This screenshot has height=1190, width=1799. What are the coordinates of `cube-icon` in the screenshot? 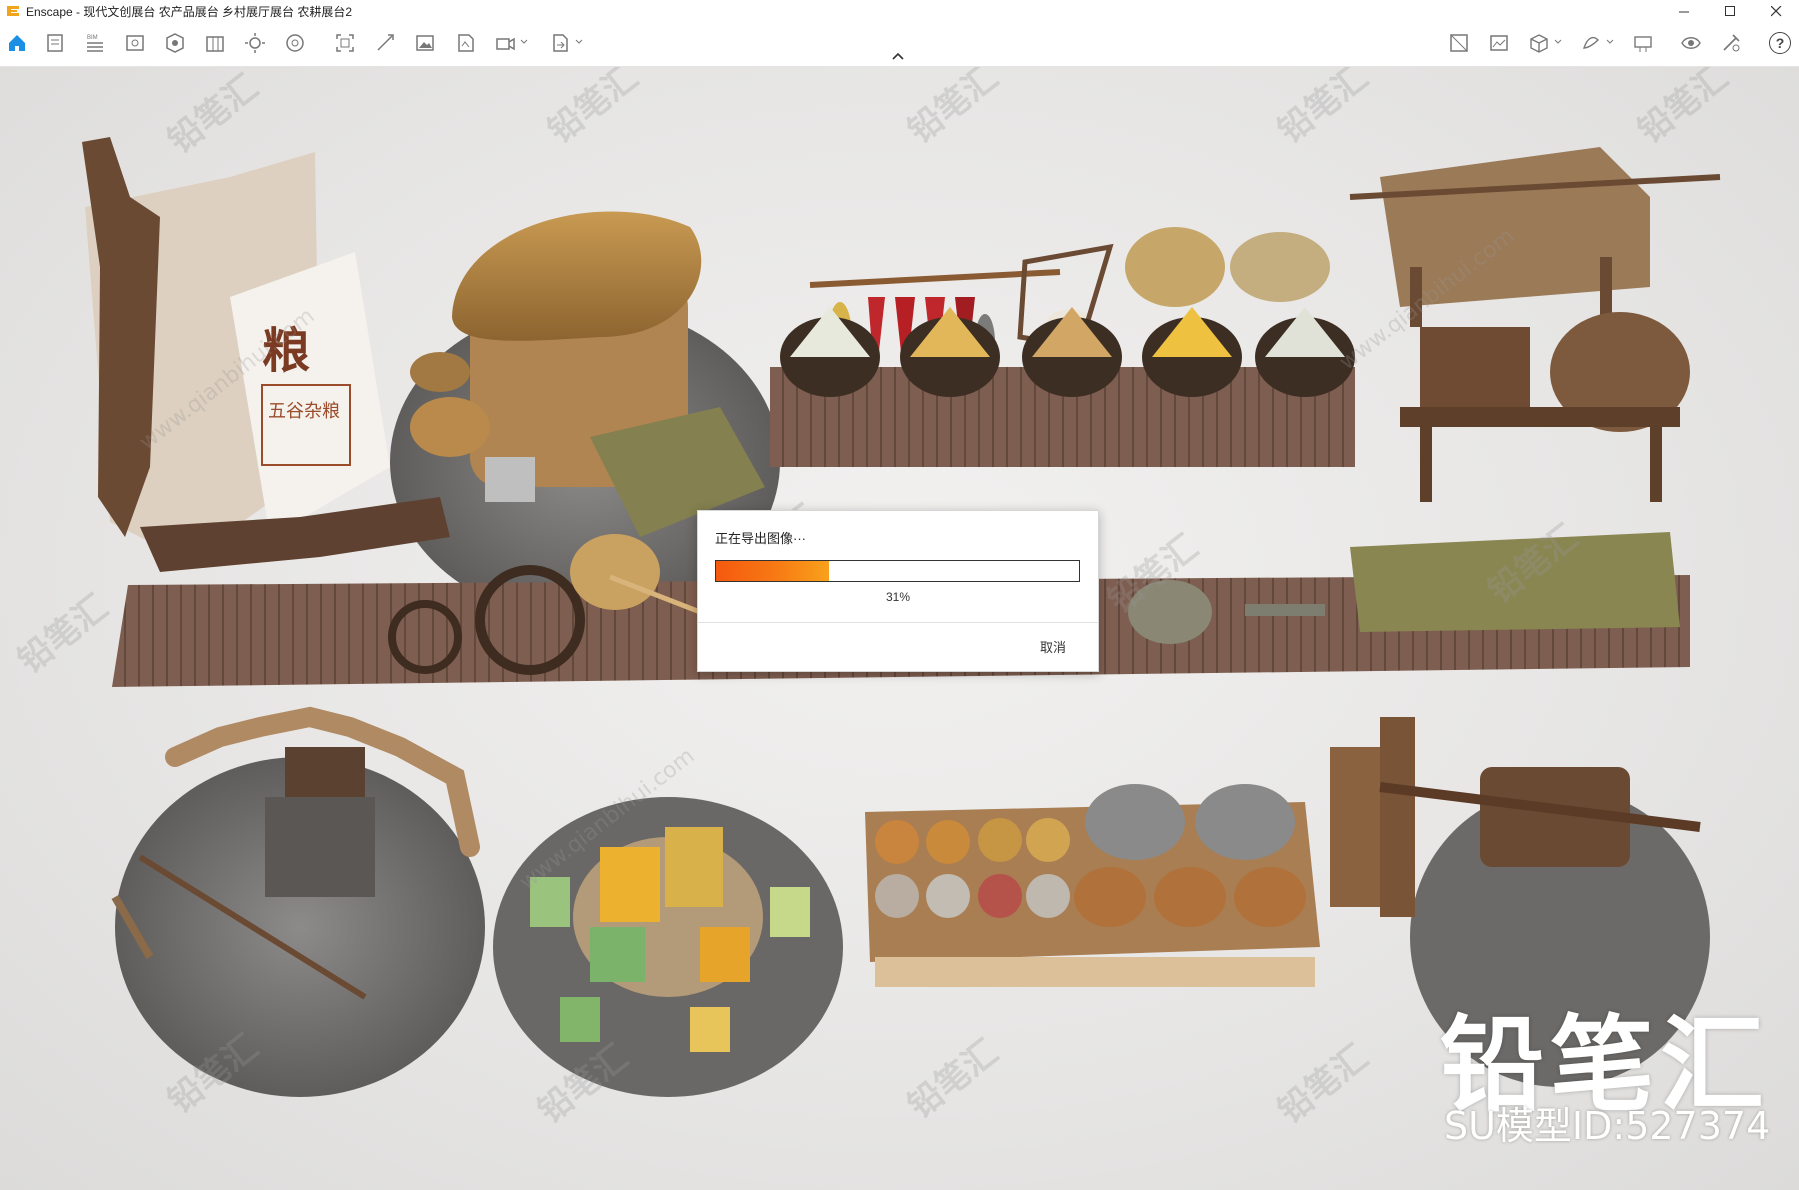 It's located at (1539, 43).